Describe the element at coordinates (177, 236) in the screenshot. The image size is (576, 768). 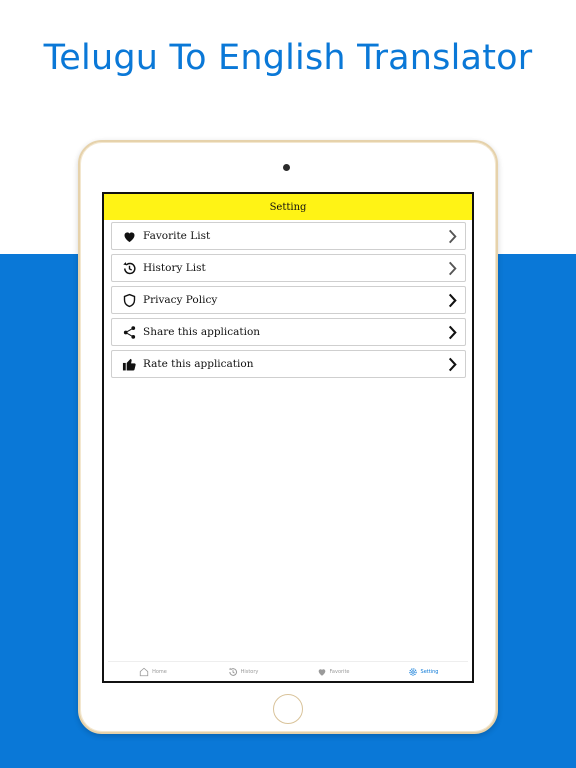
I see `menu-item-label: Favorite List` at that location.